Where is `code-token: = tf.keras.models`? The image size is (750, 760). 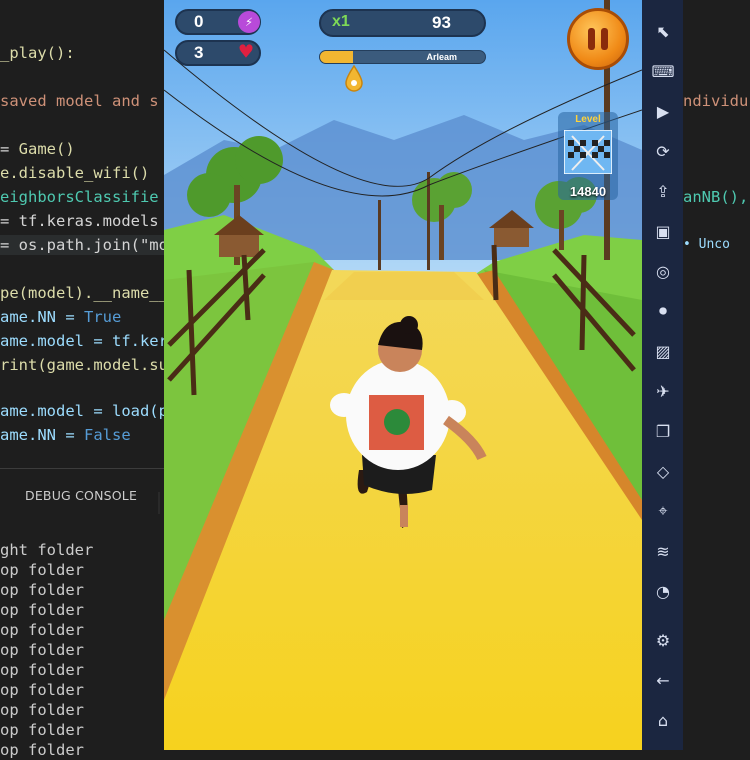
code-token: = tf.keras.models is located at coordinates (79, 221).